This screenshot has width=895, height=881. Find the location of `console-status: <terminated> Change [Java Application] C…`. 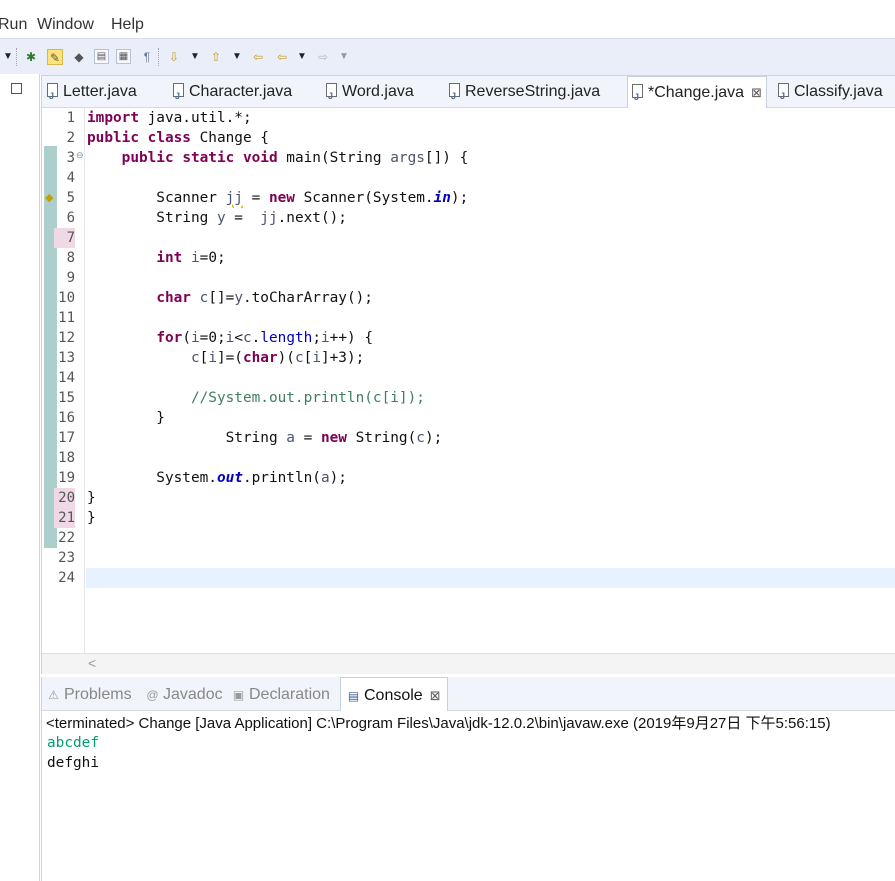

console-status: <terminated> Change [Java Application] C… is located at coordinates (438, 723).